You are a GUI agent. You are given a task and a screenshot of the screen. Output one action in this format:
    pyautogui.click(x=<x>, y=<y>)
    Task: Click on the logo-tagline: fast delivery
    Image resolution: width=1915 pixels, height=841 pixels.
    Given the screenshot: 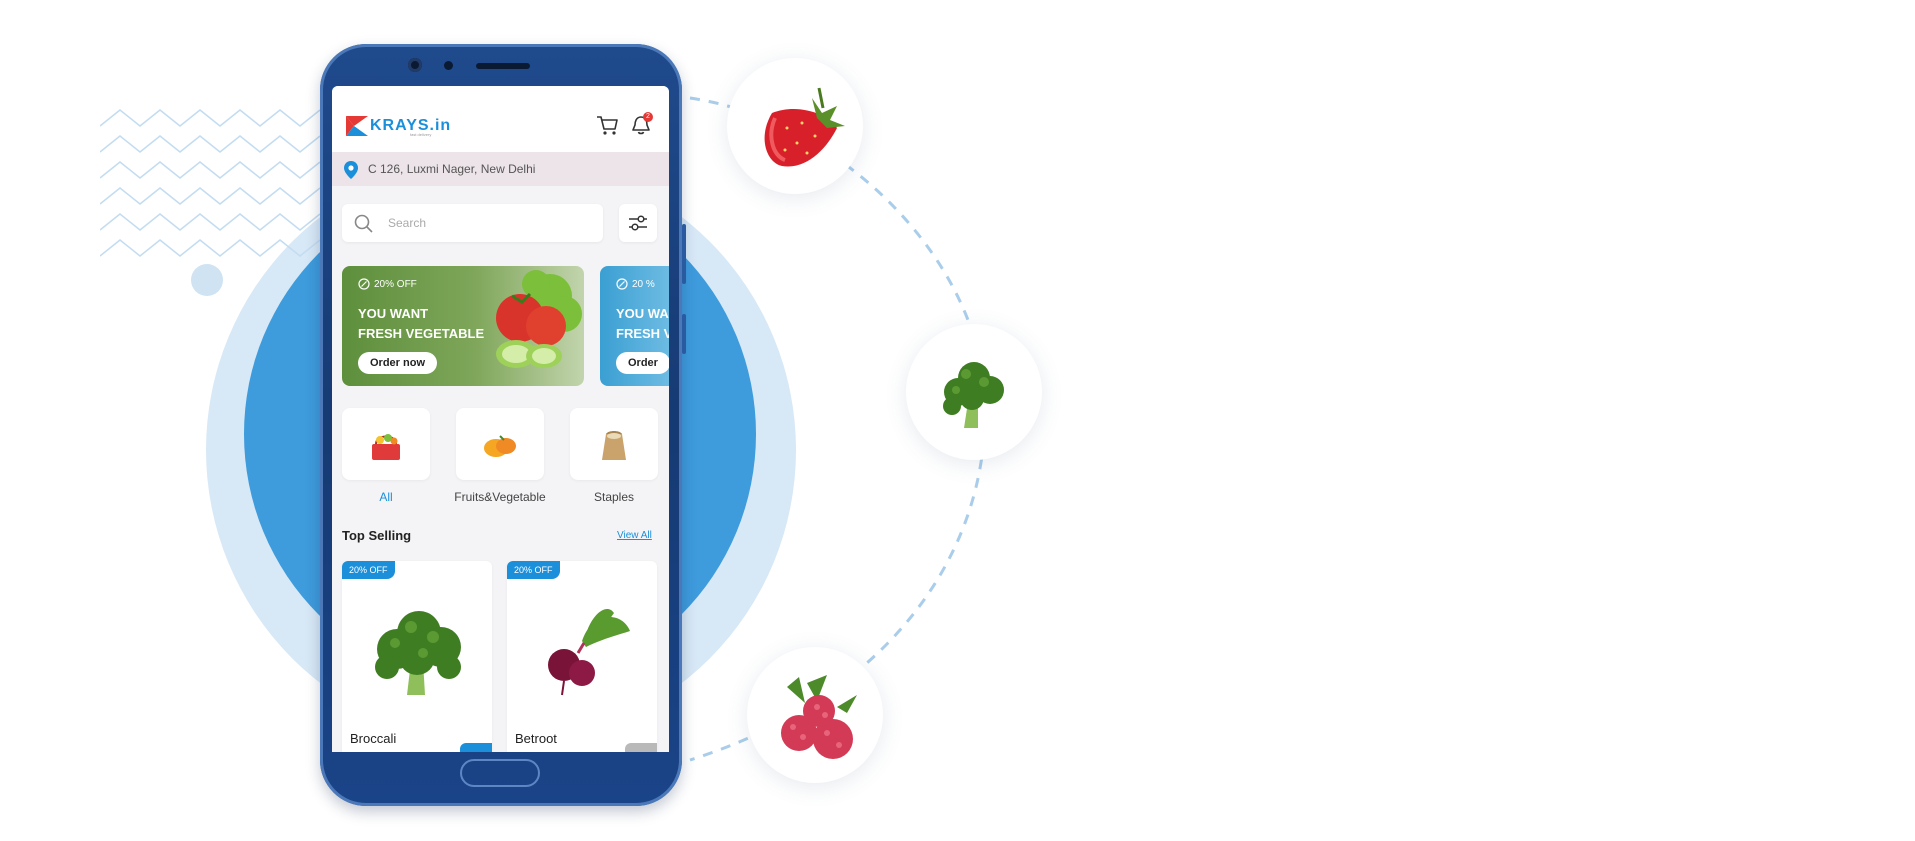 What is the action you would take?
    pyautogui.click(x=421, y=134)
    